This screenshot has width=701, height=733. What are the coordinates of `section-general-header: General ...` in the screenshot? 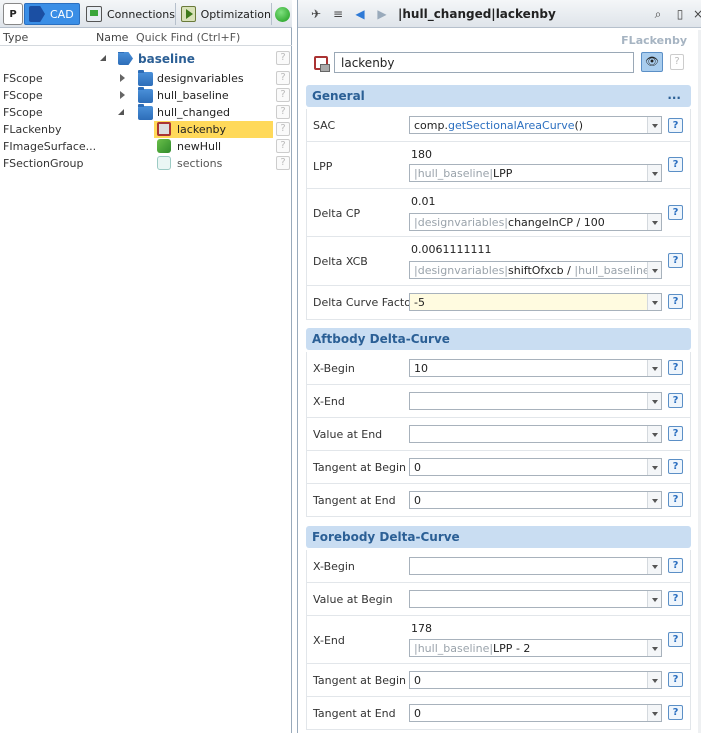 It's located at (498, 96).